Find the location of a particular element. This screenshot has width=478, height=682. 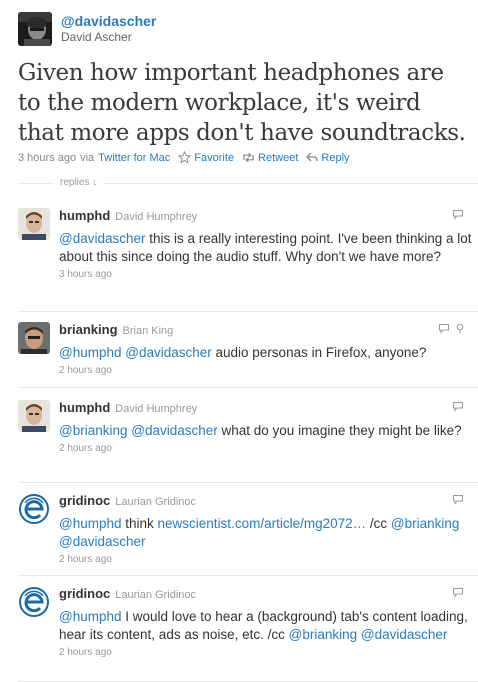

tweet-timestamp: 3 hours ago is located at coordinates (47, 158).